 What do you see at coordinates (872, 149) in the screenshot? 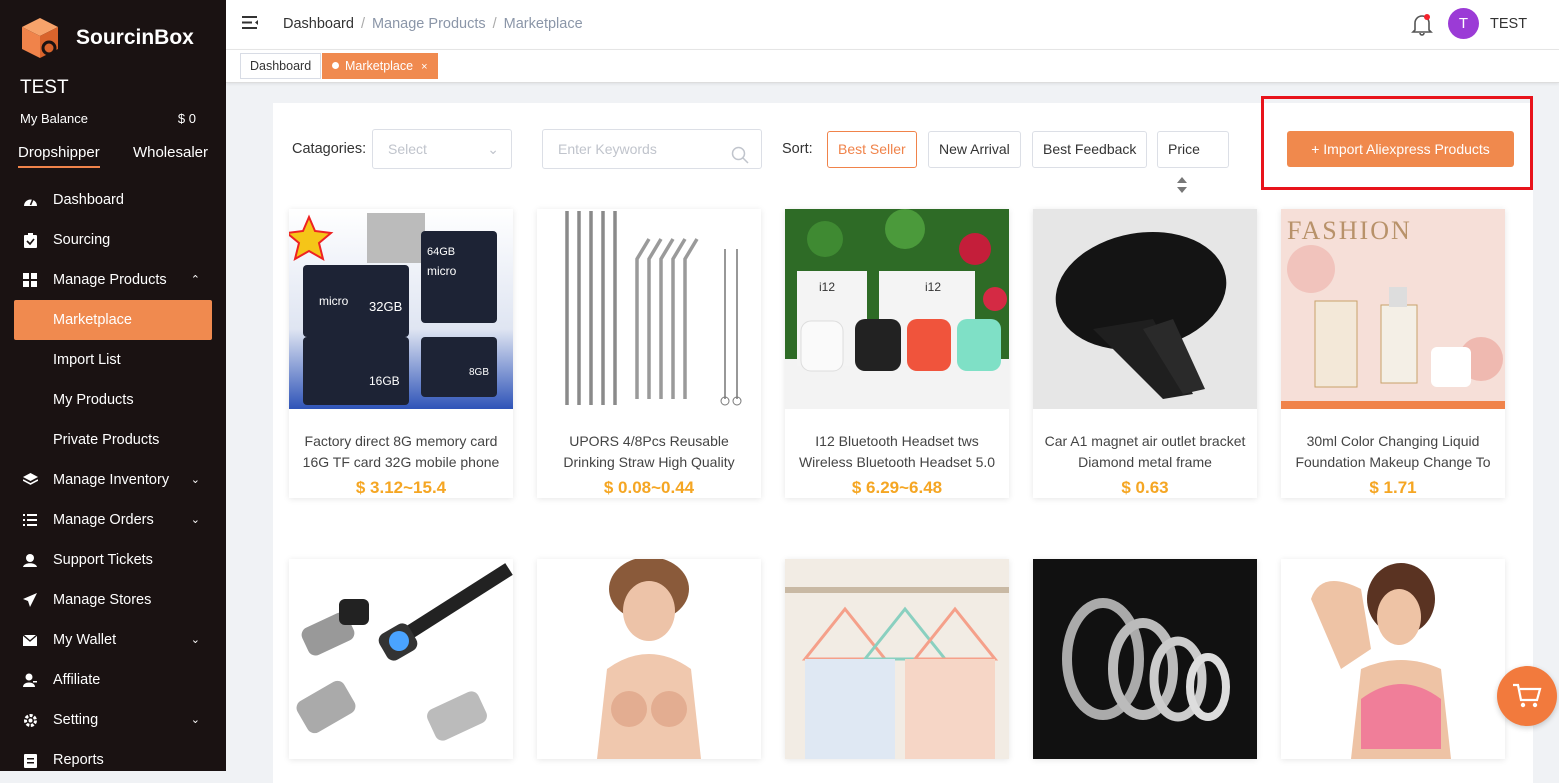
I see `sort-best-seller-button: Best Seller` at bounding box center [872, 149].